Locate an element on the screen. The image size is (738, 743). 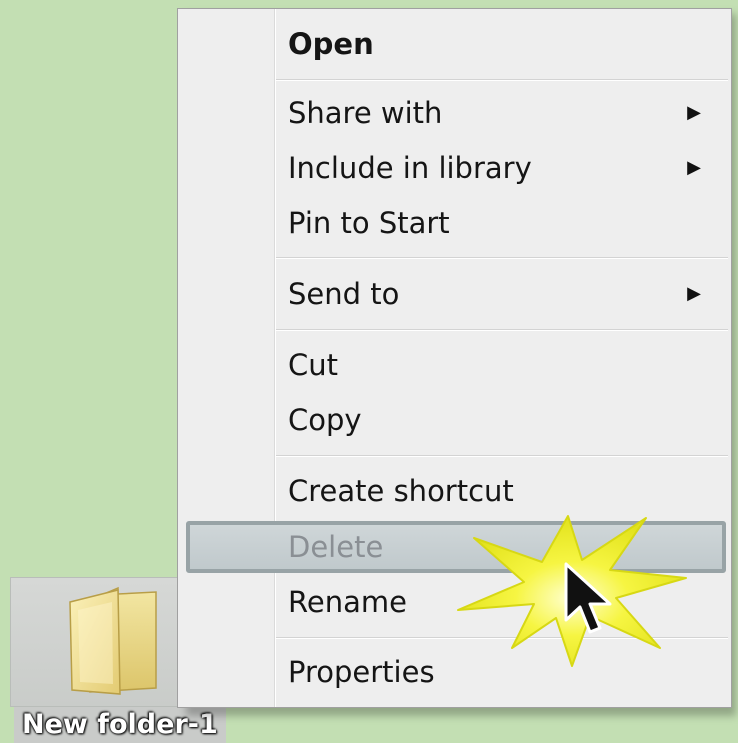
menu-item-label: Cut is located at coordinates (313, 365).